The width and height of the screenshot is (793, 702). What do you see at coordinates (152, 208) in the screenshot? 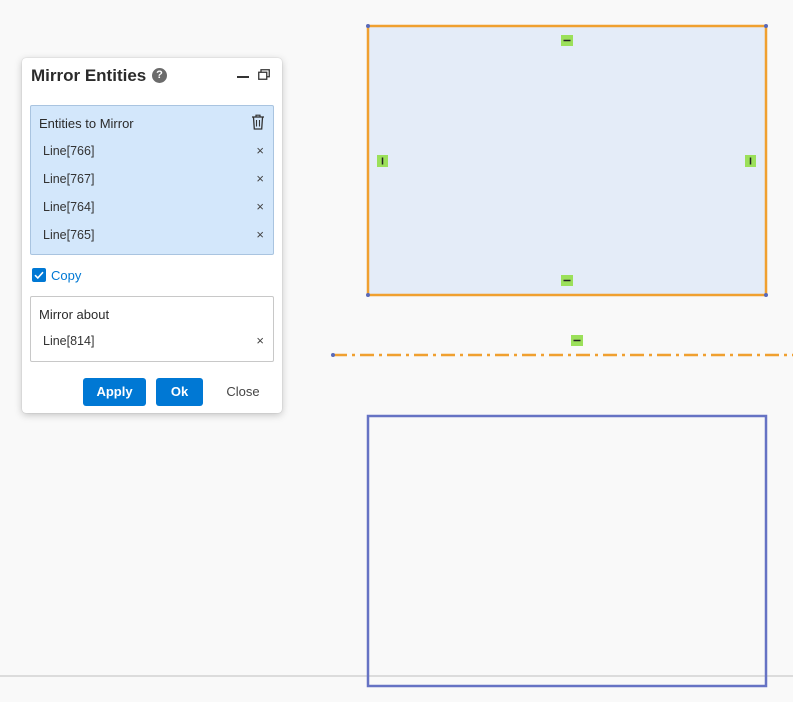
I see `list-item: Line[764] ×` at bounding box center [152, 208].